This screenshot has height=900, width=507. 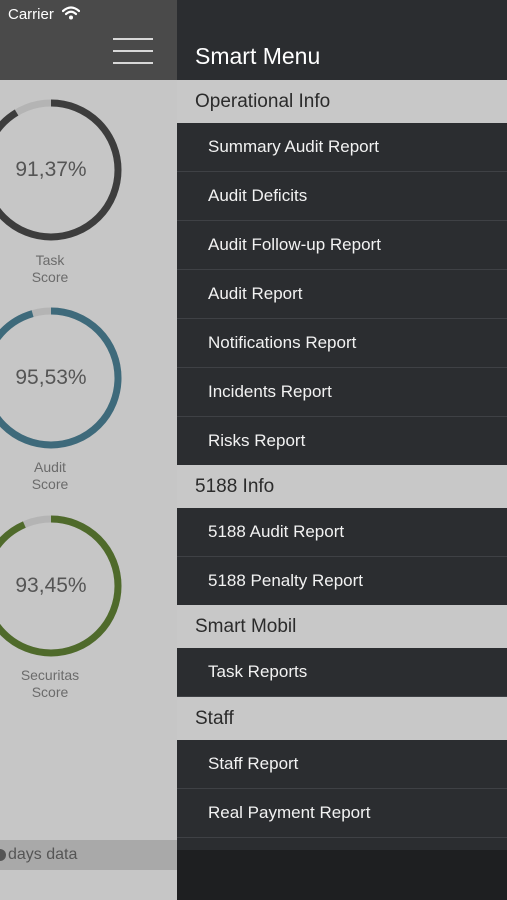 What do you see at coordinates (342, 392) in the screenshot?
I see `menu-item-incidents-report: Incidents Report` at bounding box center [342, 392].